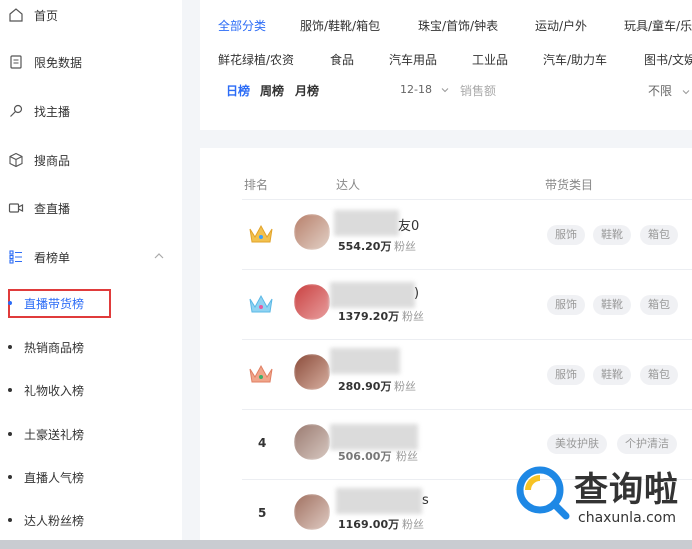 The image size is (692, 549). Describe the element at coordinates (365, 386) in the screenshot. I see `fans-count: 280.90万` at that location.